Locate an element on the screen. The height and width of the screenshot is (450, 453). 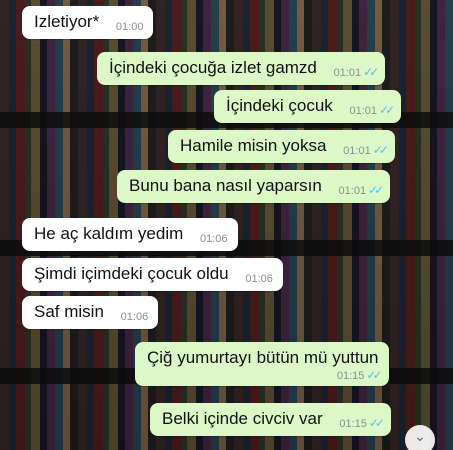
incoming-message: He aç kaldım yedim 01:06 is located at coordinates (130, 234).